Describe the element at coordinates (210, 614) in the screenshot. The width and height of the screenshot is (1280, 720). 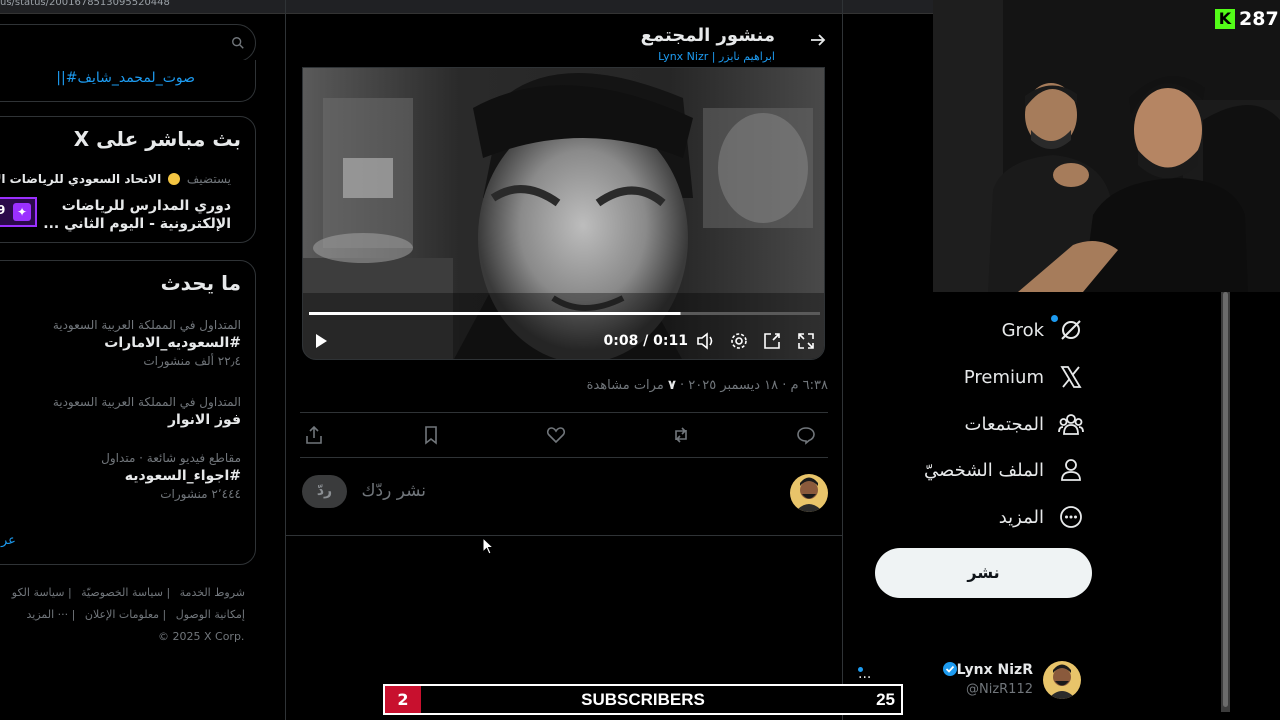
I see `accessibility-link: إمكانية الوصول` at that location.